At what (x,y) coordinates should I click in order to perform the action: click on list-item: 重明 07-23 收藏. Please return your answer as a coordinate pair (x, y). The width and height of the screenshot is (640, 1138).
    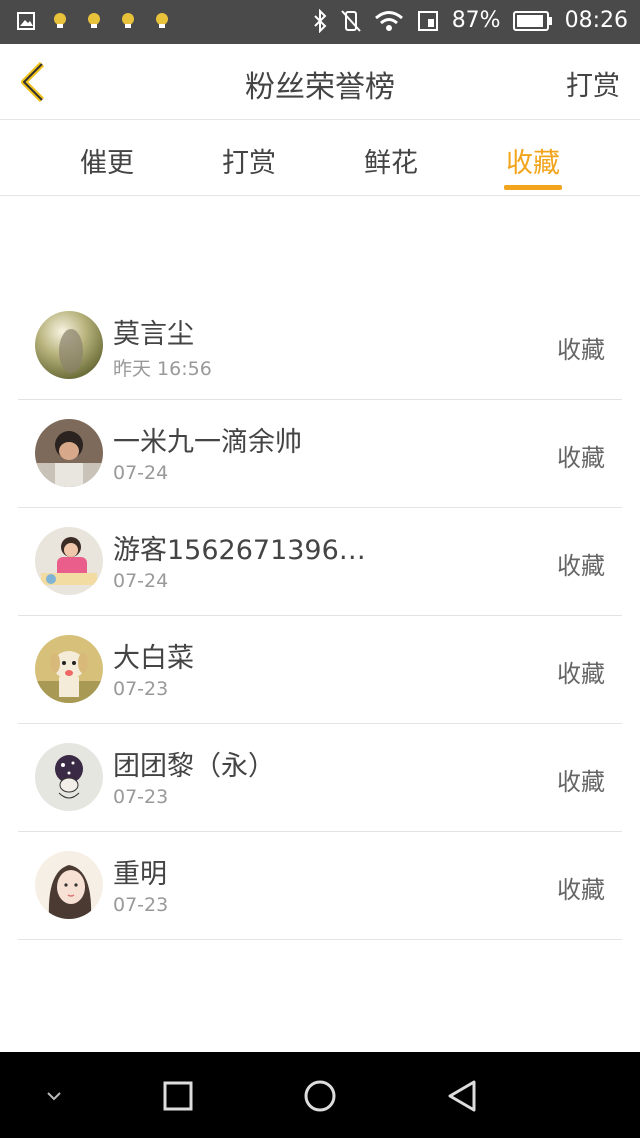
    Looking at the image, I should click on (320, 886).